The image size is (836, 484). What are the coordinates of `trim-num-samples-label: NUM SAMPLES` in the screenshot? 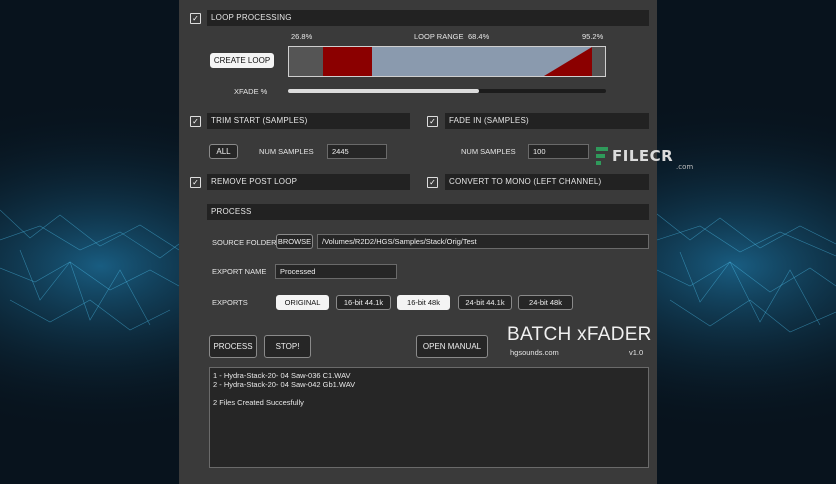 It's located at (286, 151).